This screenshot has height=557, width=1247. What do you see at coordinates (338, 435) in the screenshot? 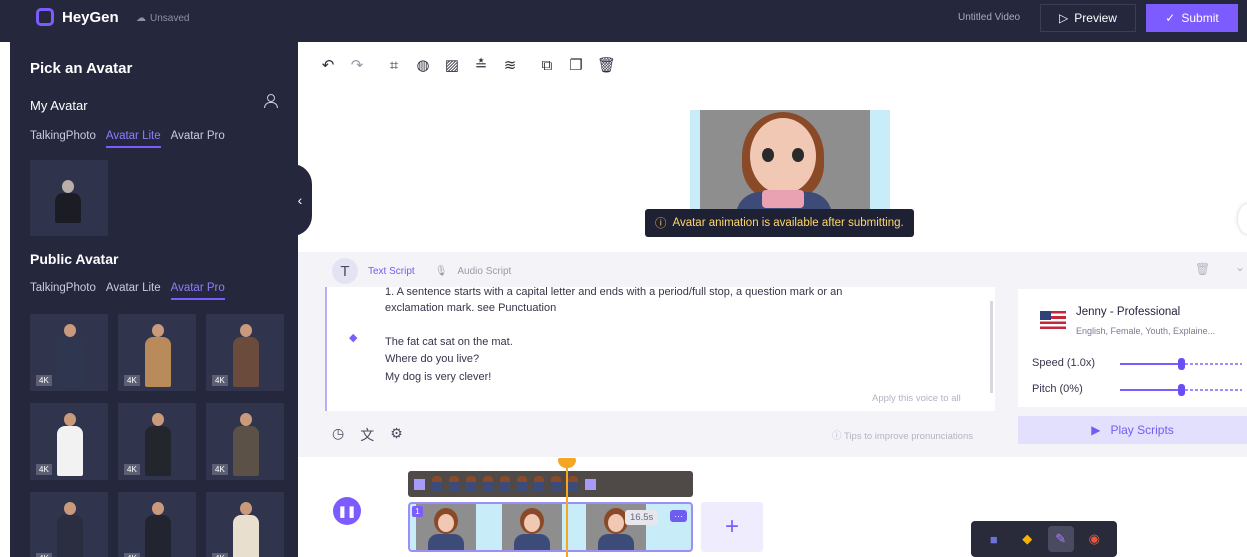
I see `clock-icon: ◷` at bounding box center [338, 435].